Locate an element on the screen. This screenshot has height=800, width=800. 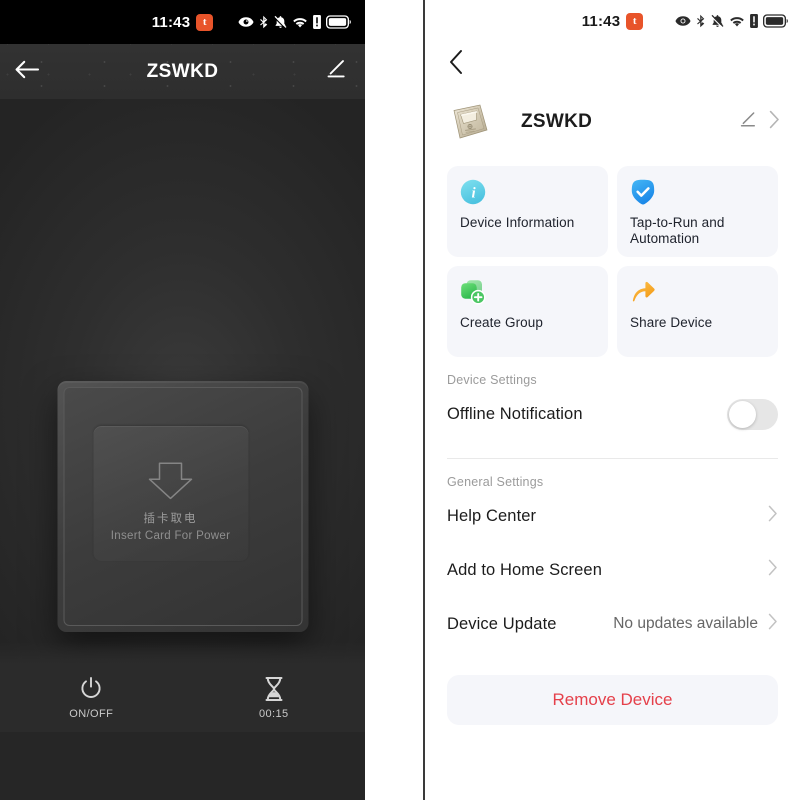
device-update-status: No updates available is located at coordinates (685, 623).